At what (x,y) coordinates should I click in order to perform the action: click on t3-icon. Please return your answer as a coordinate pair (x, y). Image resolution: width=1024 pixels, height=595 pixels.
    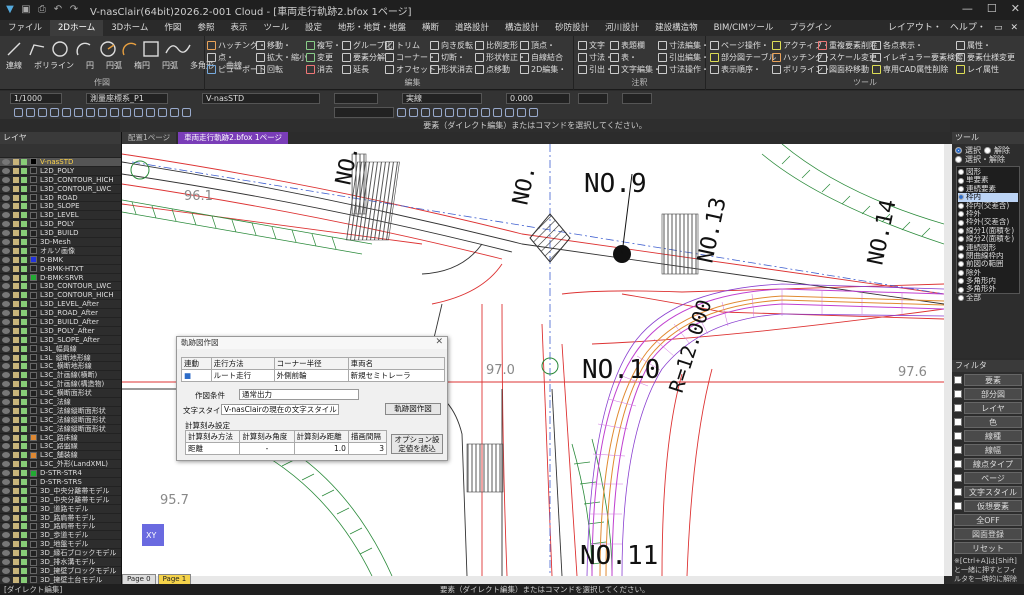
    Looking at the image, I should click on (425, 112).